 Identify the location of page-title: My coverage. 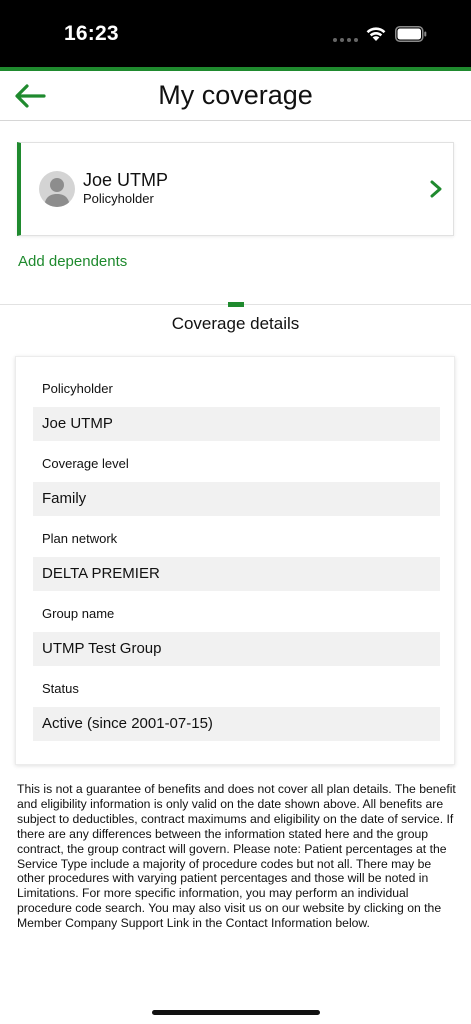
(235, 95).